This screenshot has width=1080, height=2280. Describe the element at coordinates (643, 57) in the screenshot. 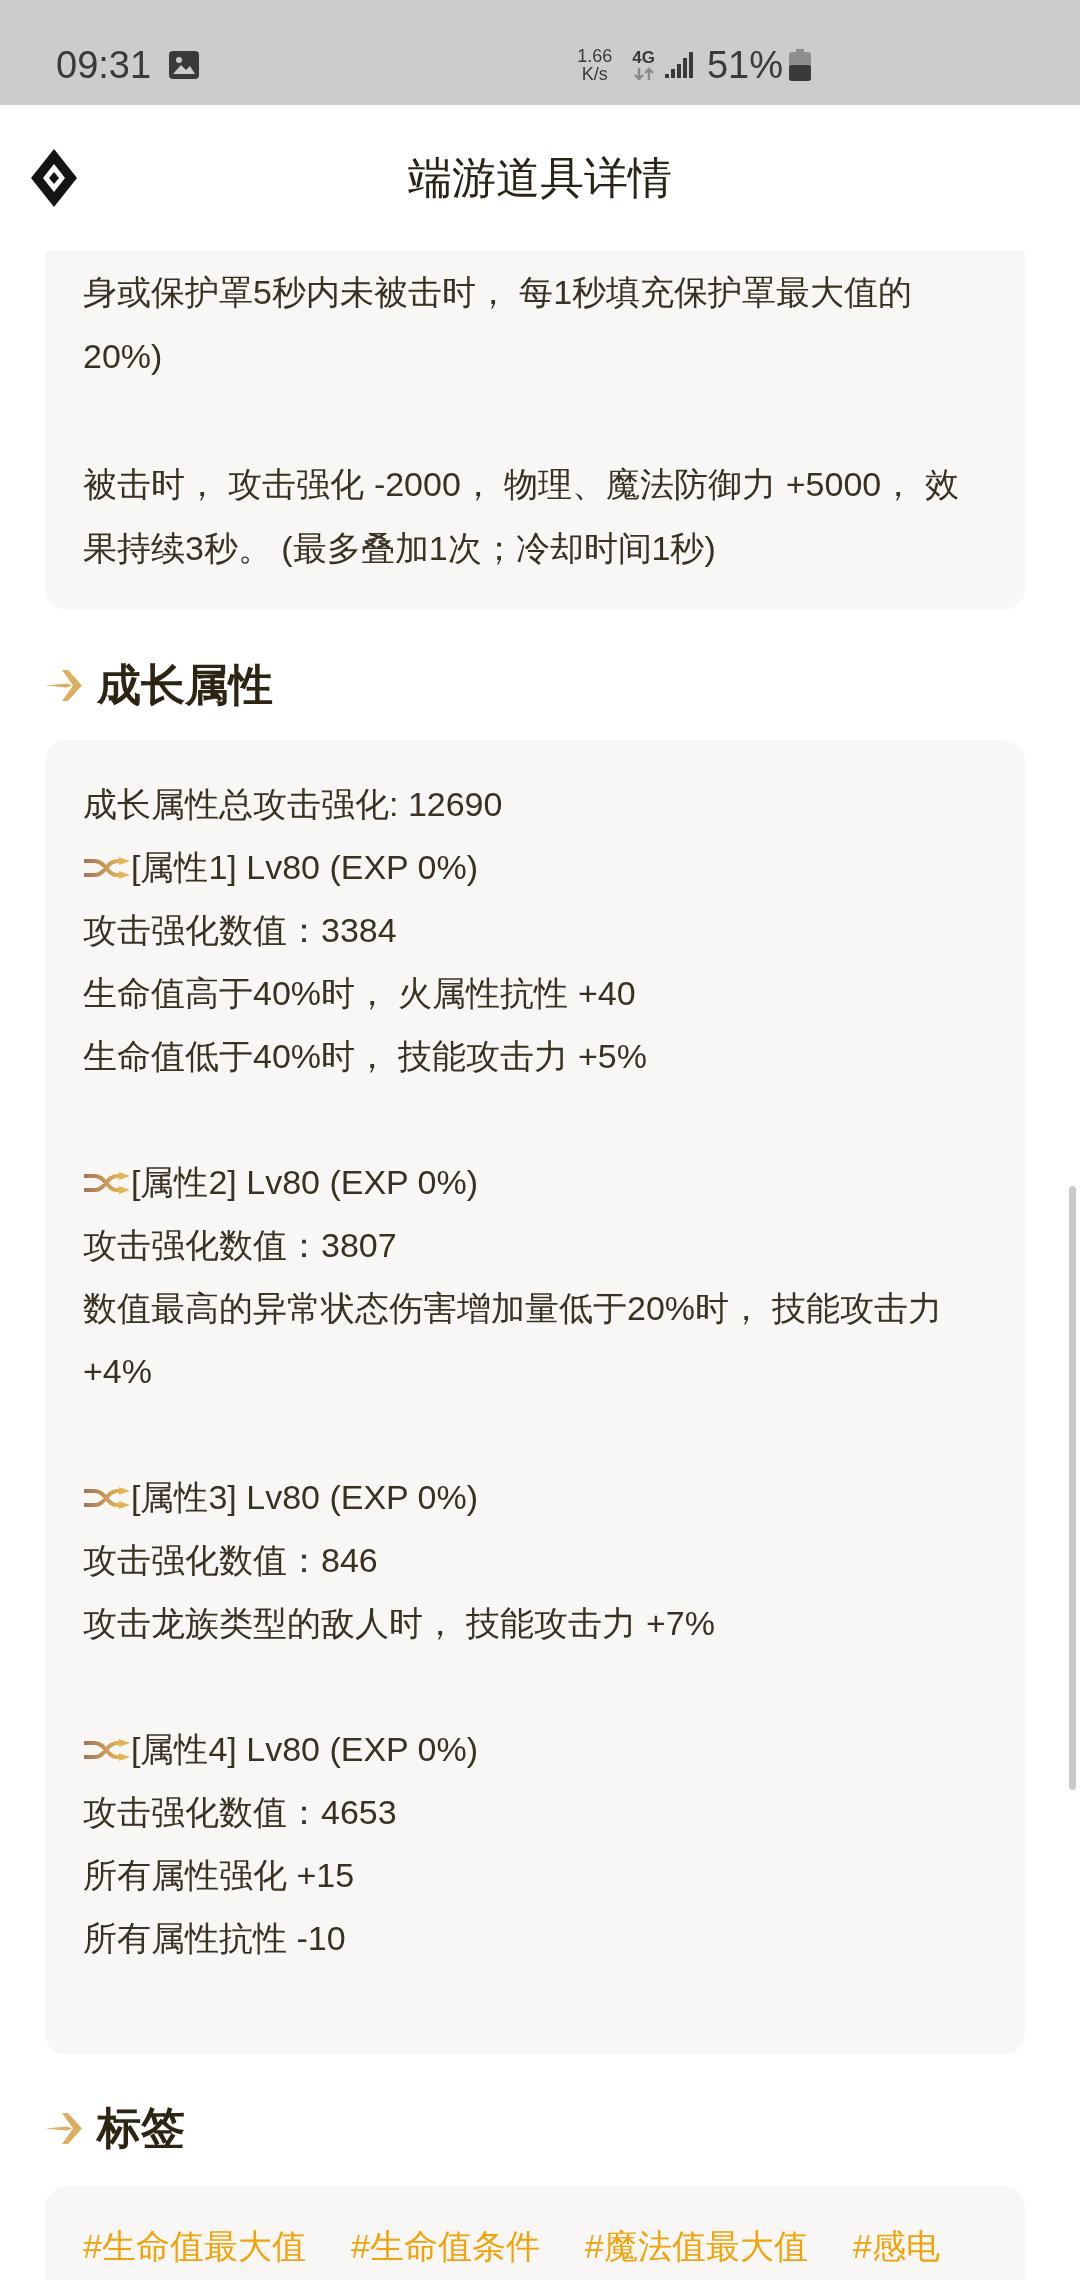

I see `network-type-text: 4G` at that location.